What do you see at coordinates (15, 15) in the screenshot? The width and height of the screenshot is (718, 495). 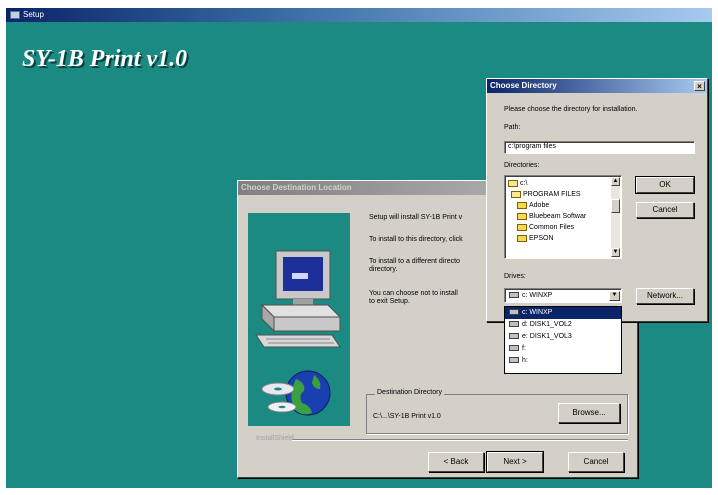 I see `setup-app-icon` at bounding box center [15, 15].